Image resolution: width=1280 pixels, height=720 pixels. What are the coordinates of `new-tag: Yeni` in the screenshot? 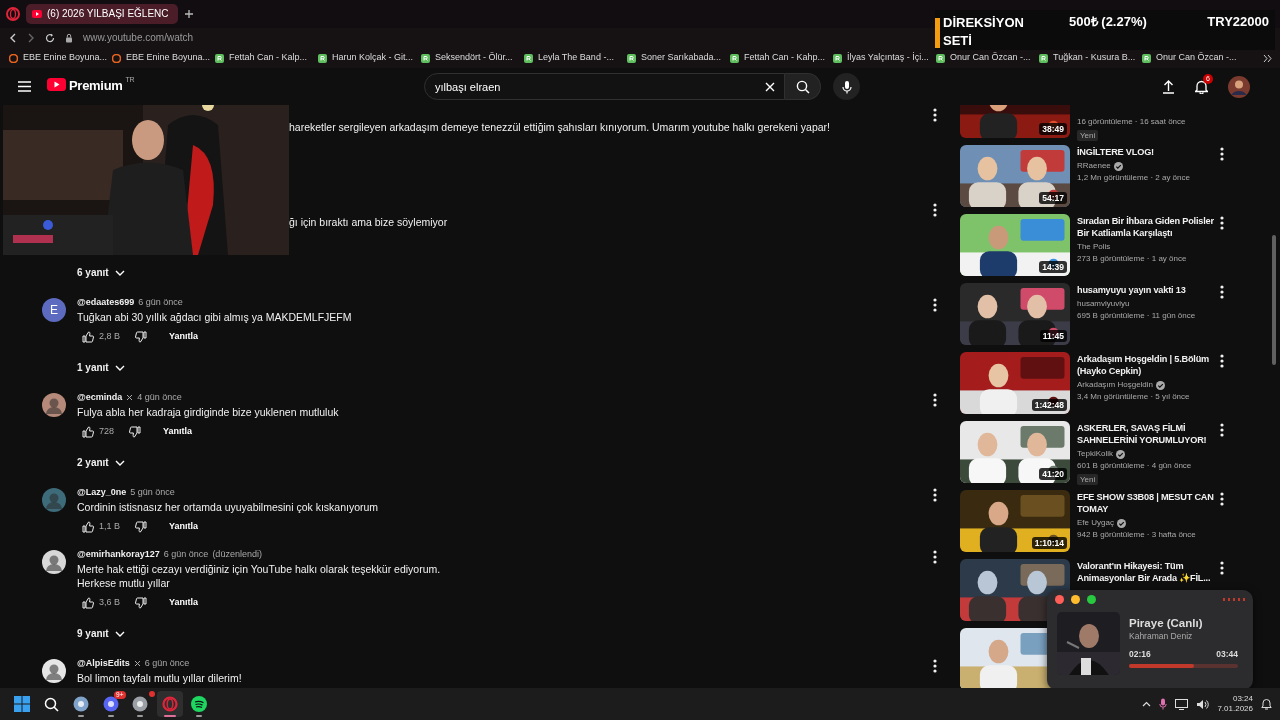 It's located at (1088, 135).